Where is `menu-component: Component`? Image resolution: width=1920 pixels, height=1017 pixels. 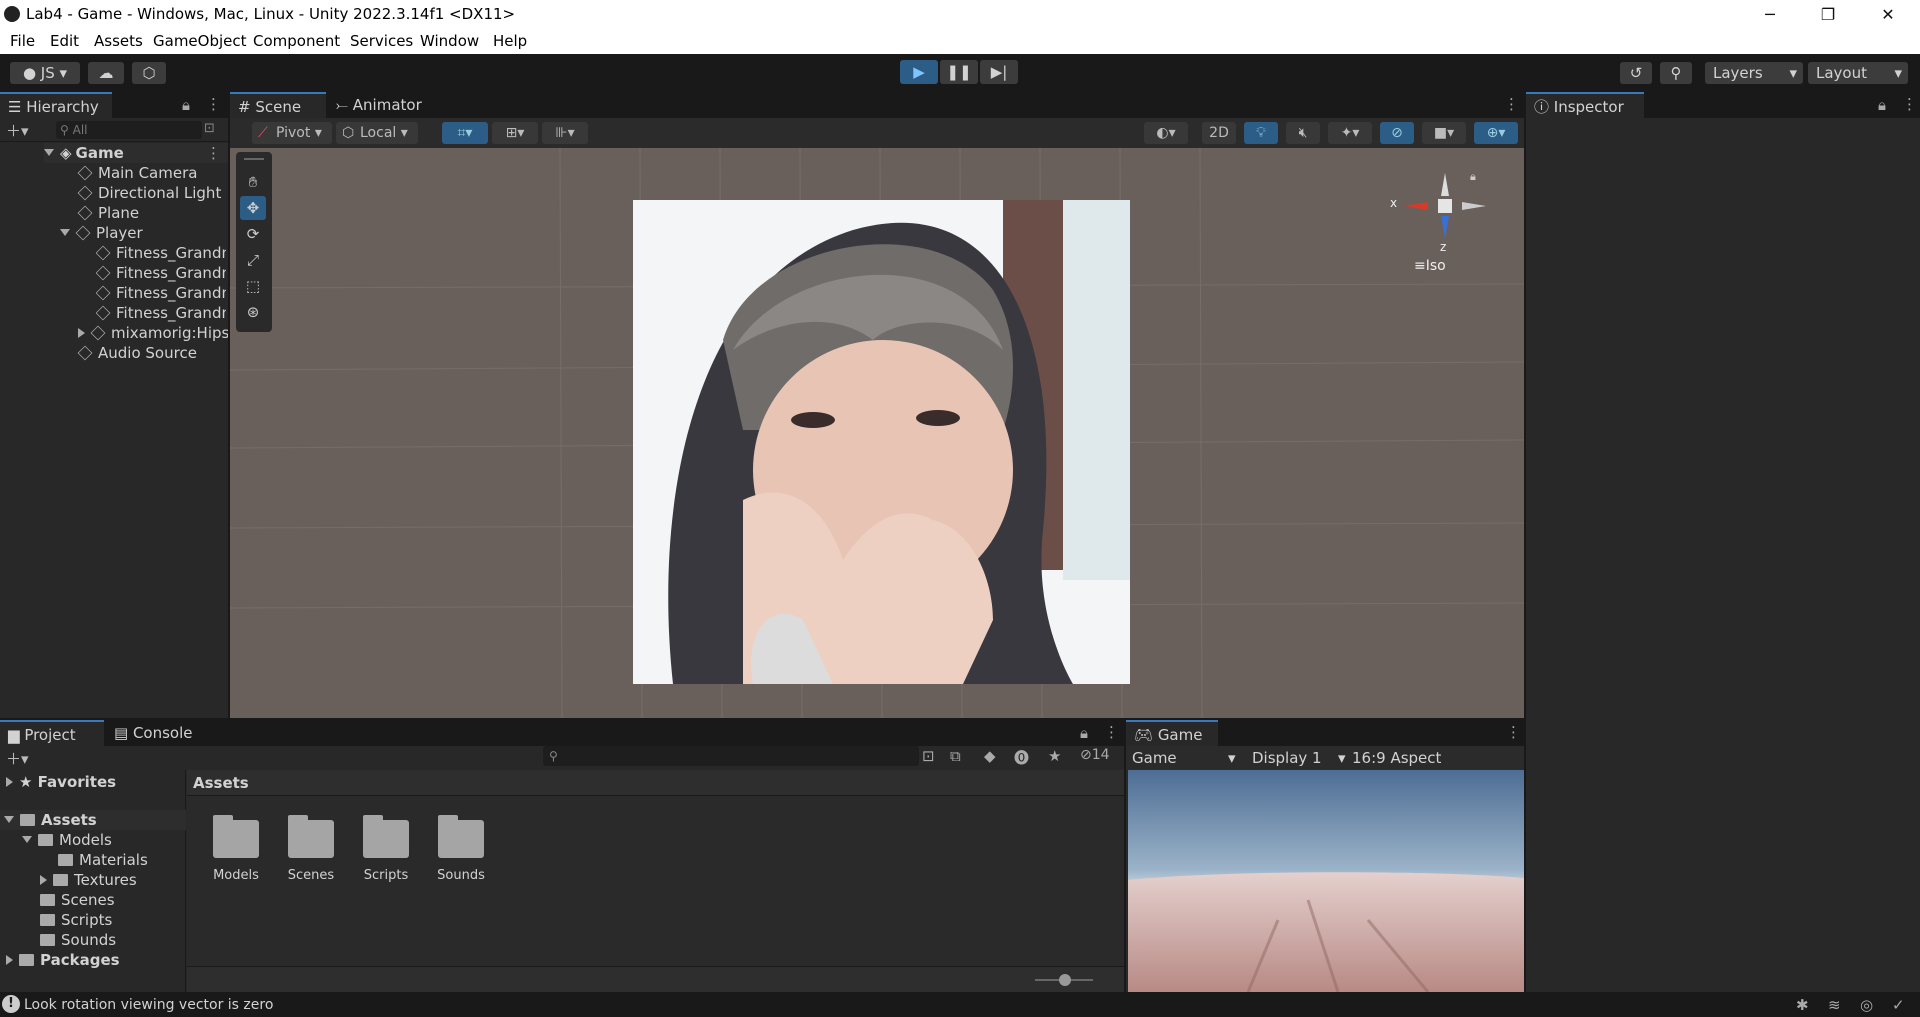
menu-component: Component is located at coordinates (296, 41).